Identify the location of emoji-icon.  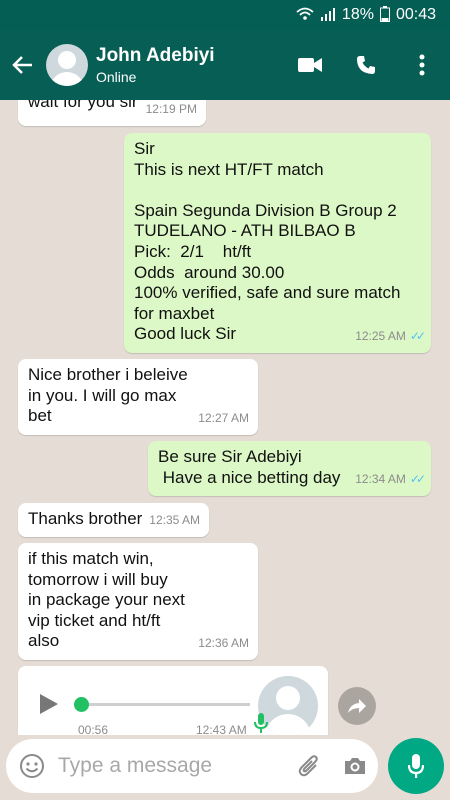
(32, 766).